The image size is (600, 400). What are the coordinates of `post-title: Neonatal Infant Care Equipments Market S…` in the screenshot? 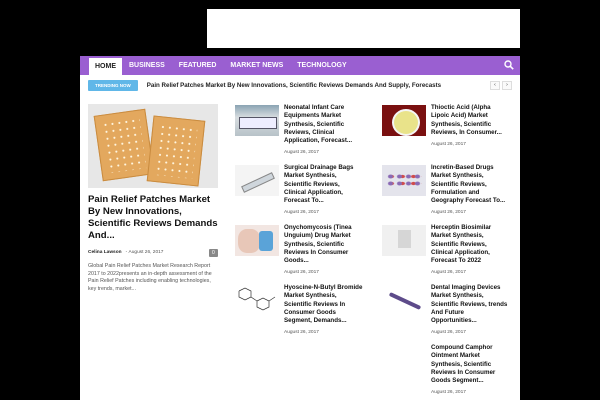 It's located at (323, 124).